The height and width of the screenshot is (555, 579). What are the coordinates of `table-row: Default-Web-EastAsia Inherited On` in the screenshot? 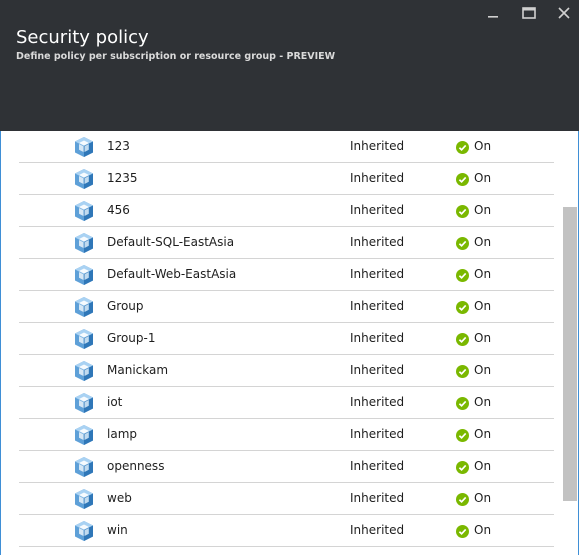 It's located at (286, 275).